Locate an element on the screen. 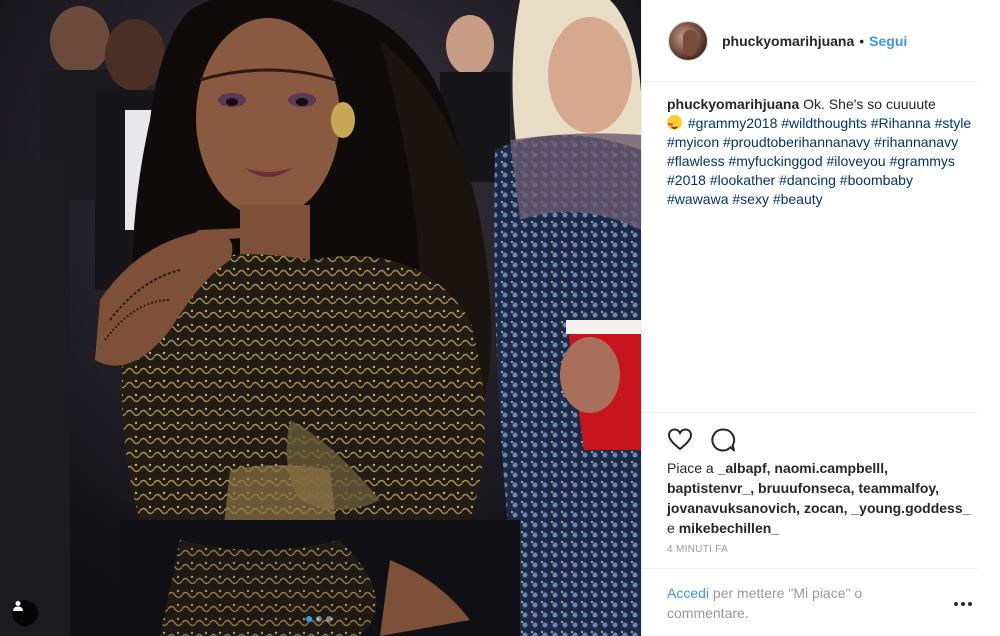 This screenshot has height=636, width=1000. tagged-user-icon is located at coordinates (25, 613).